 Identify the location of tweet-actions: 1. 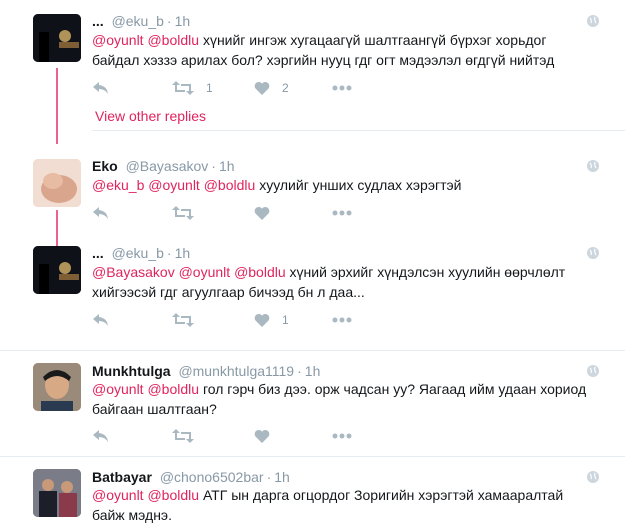
(232, 320).